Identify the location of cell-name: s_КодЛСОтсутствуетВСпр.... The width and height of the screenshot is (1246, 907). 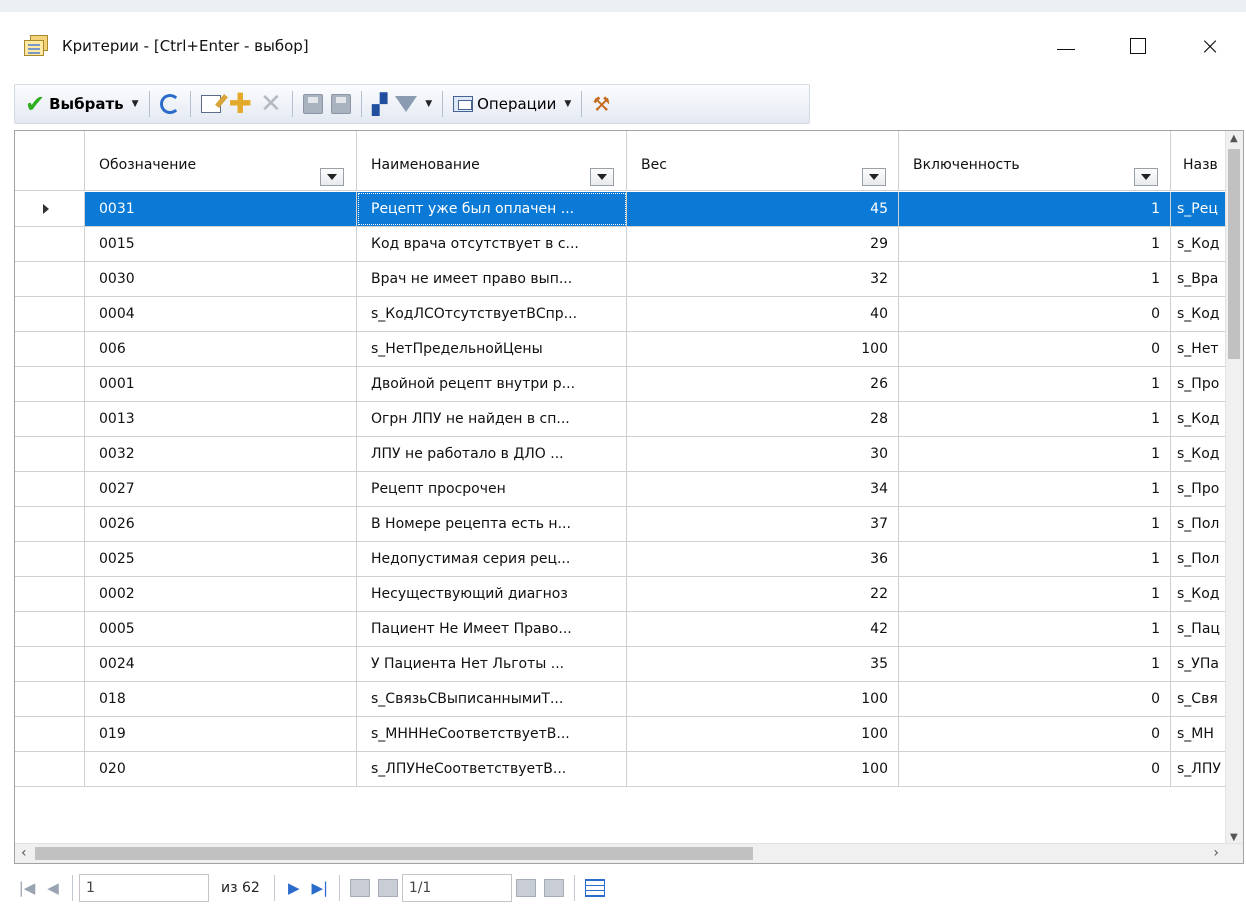
(492, 314).